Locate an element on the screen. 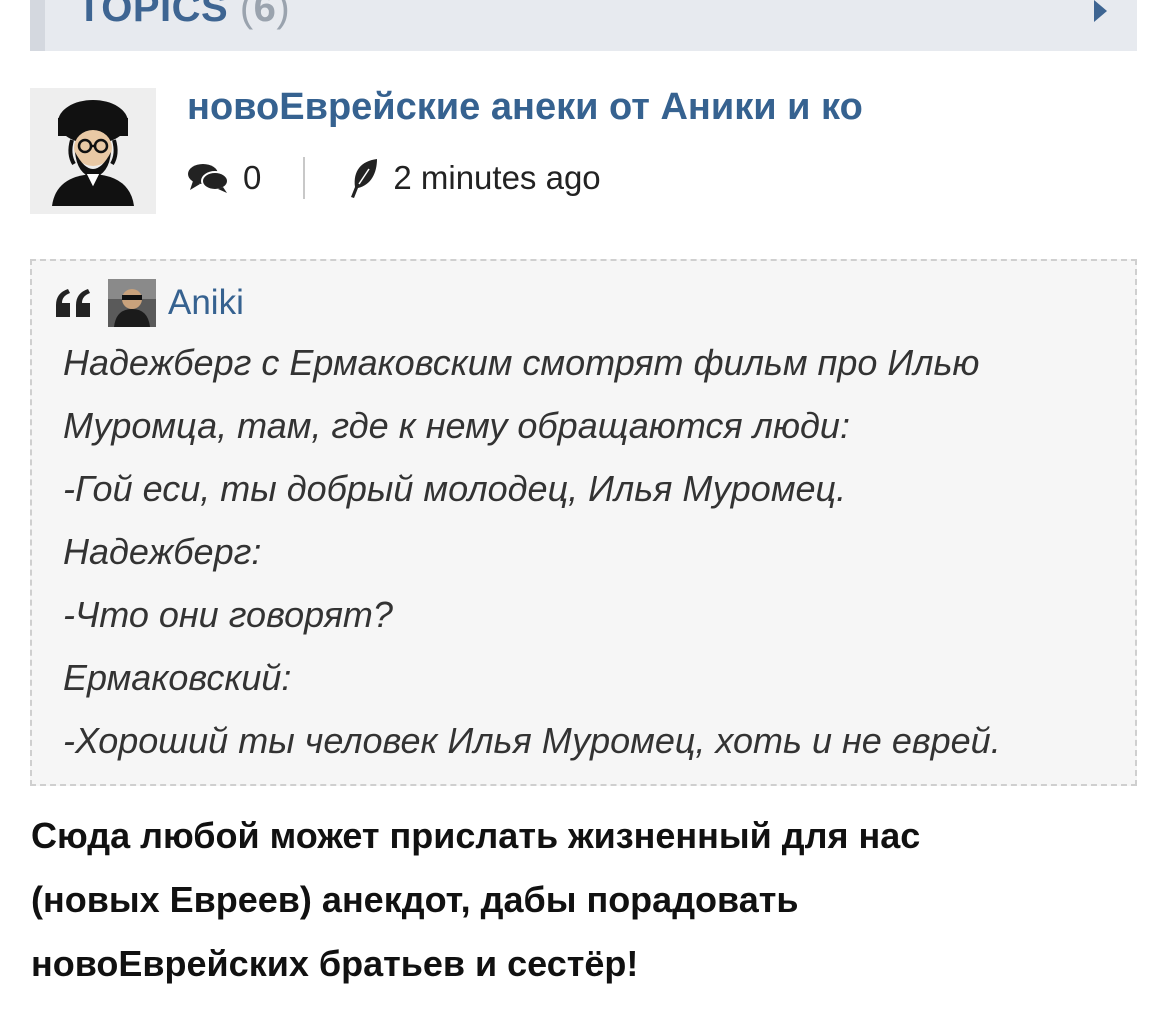  description-line: новоЕврейских братьев и сестёр! is located at coordinates (335, 963).